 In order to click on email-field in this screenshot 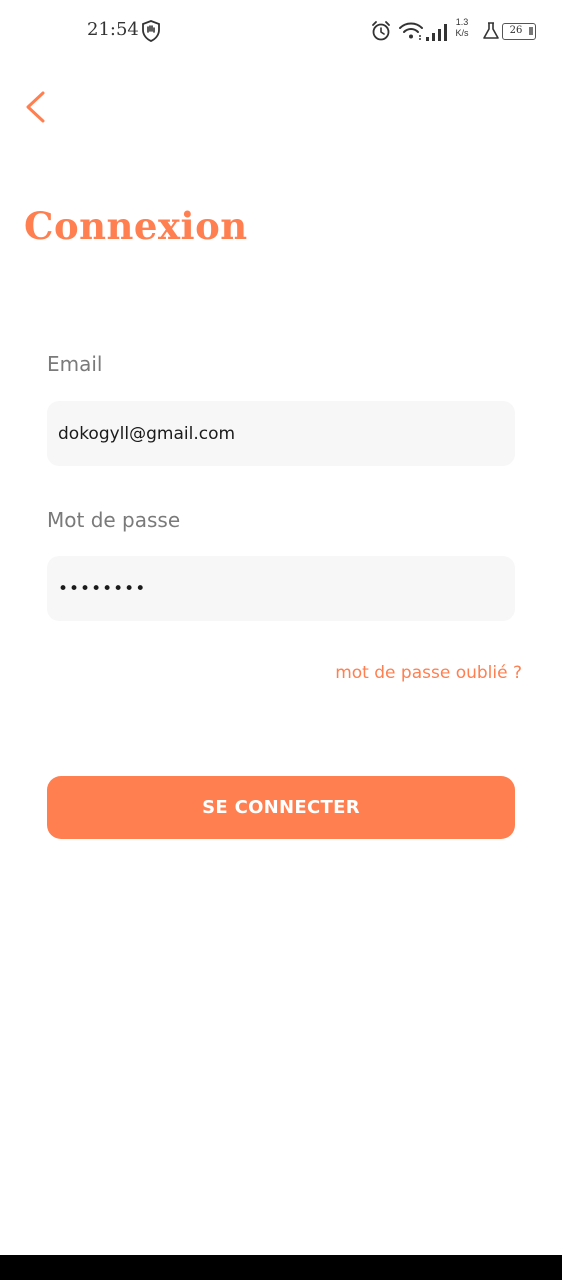, I will do `click(281, 433)`.